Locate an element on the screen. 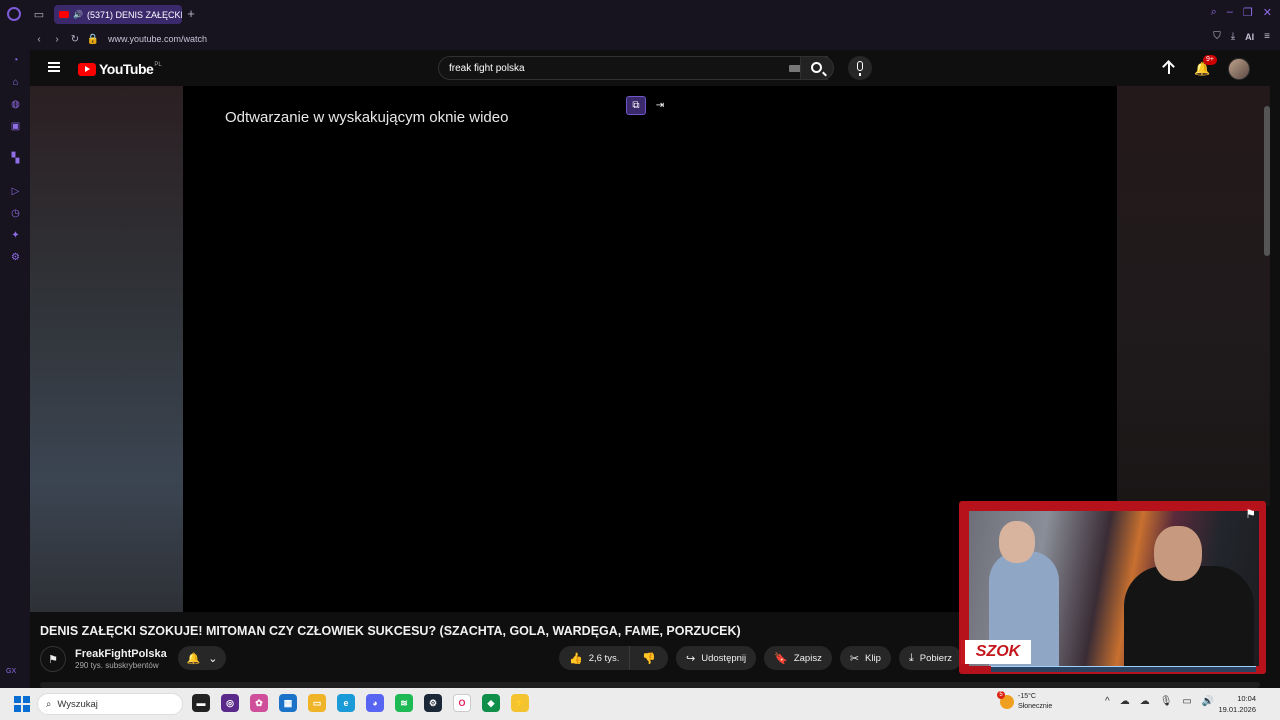  maximize-button: ❐ is located at coordinates (1248, 12).